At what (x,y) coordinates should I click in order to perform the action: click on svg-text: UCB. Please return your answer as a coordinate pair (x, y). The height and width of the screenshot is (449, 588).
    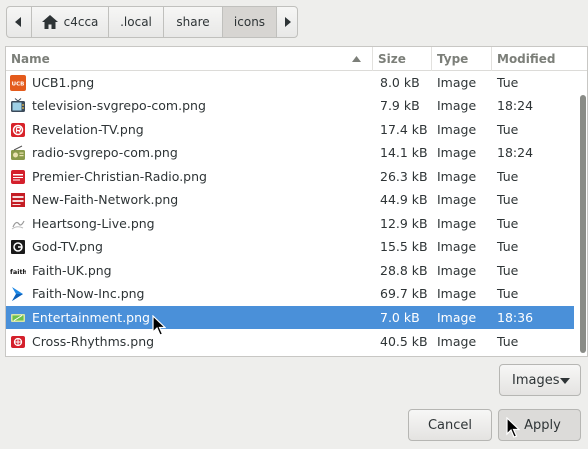
    Looking at the image, I should click on (18, 85).